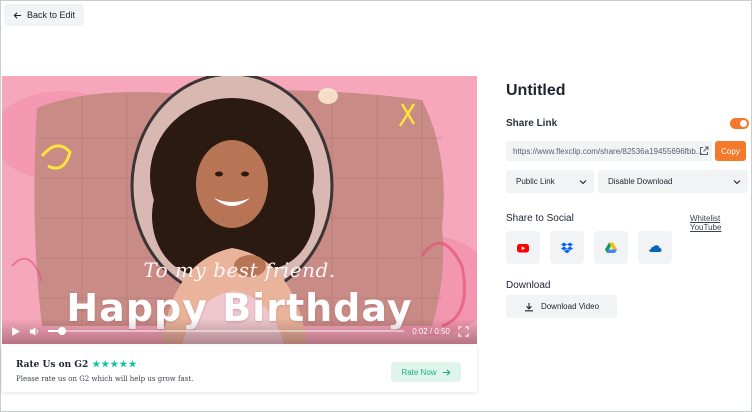 Image resolution: width=752 pixels, height=412 pixels. What do you see at coordinates (419, 372) in the screenshot?
I see `rate-now-label: Rate Now` at bounding box center [419, 372].